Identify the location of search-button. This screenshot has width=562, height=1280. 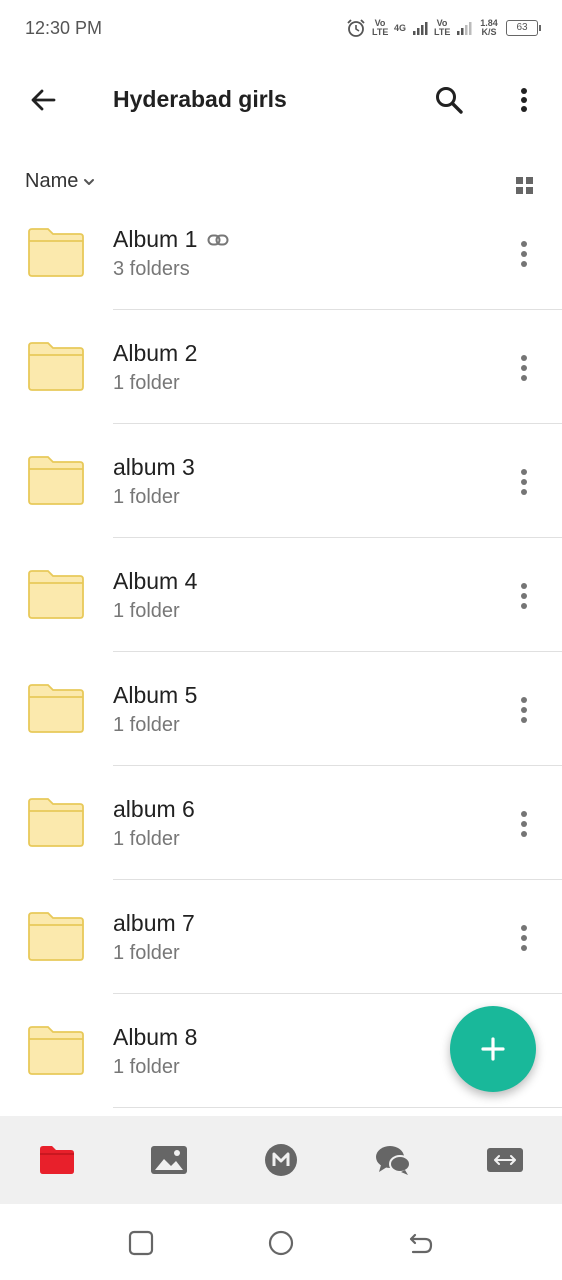
(449, 100).